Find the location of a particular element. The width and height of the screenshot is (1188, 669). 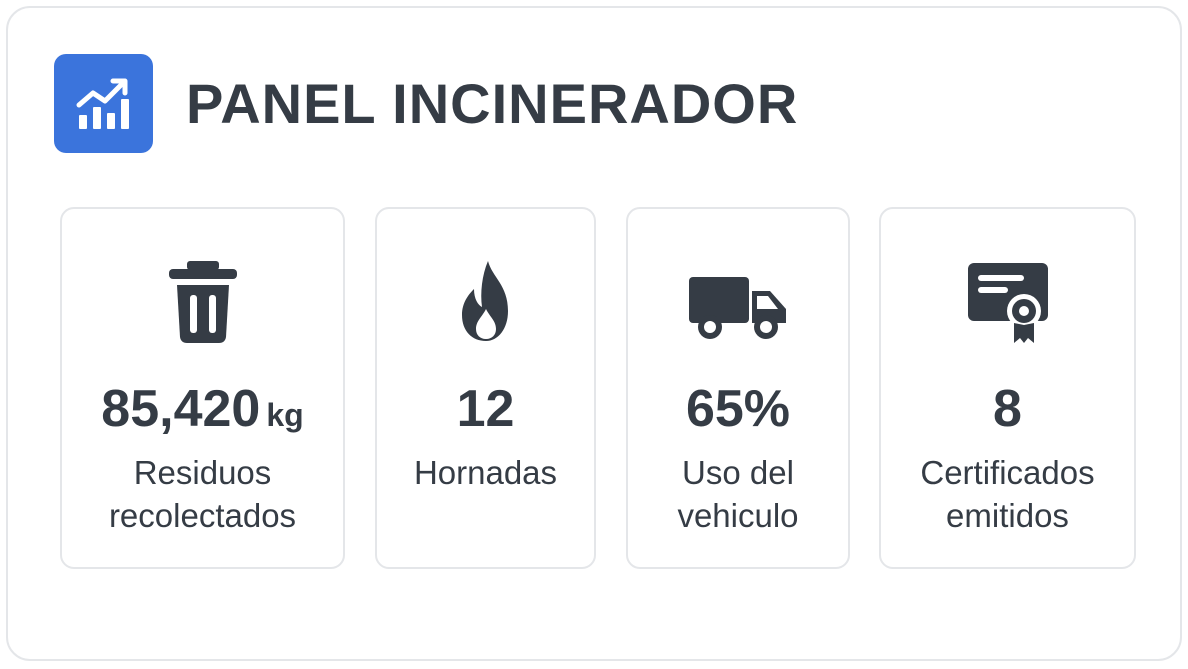

stat-card-certificates: 8 Certificados emitidos is located at coordinates (1007, 388).